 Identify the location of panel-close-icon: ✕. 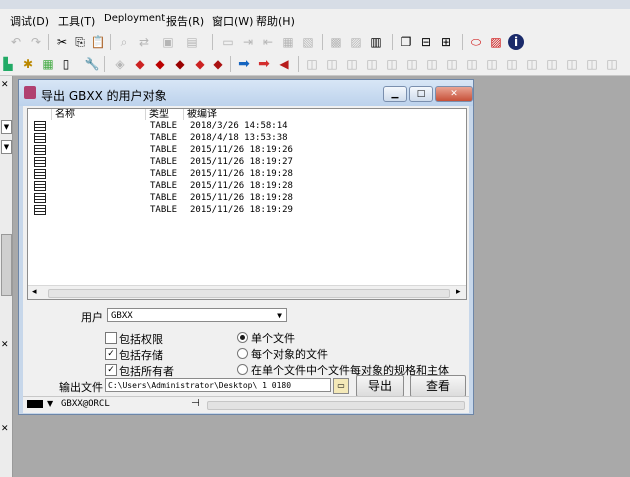
(5, 85).